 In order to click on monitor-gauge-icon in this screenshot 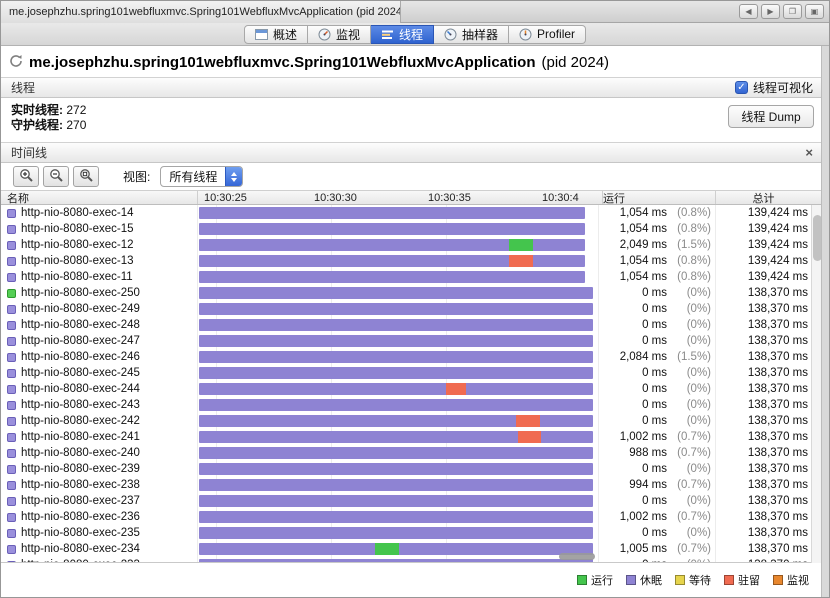, I will do `click(324, 34)`.